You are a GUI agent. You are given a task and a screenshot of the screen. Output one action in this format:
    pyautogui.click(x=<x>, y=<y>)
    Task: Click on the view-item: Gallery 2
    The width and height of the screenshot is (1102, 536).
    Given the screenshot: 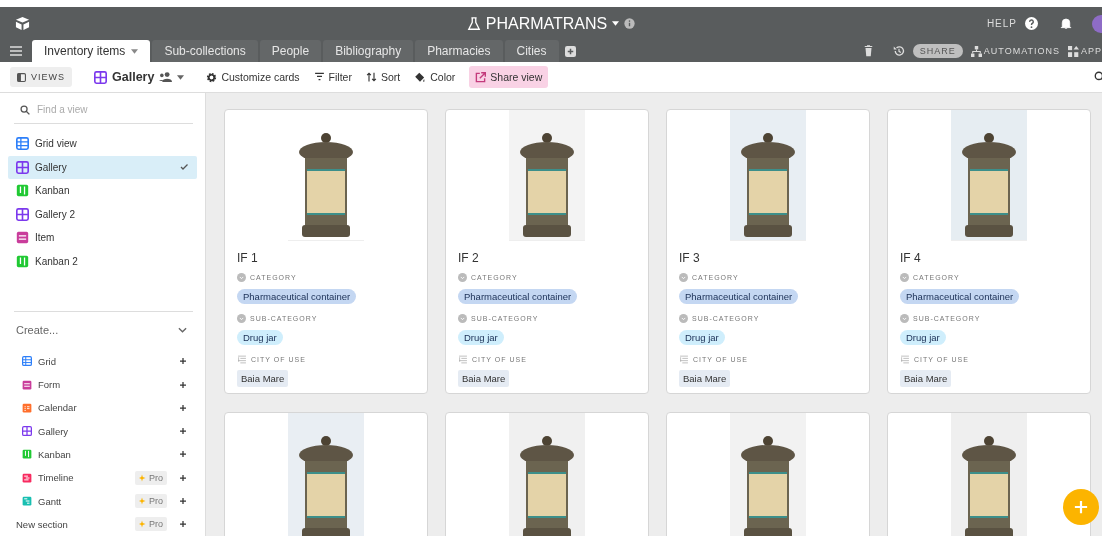 What is the action you would take?
    pyautogui.click(x=102, y=214)
    